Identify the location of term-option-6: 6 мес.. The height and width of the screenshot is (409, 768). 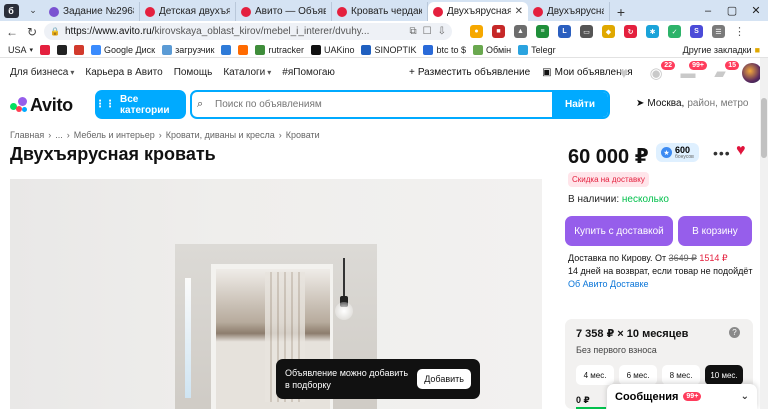
(638, 375).